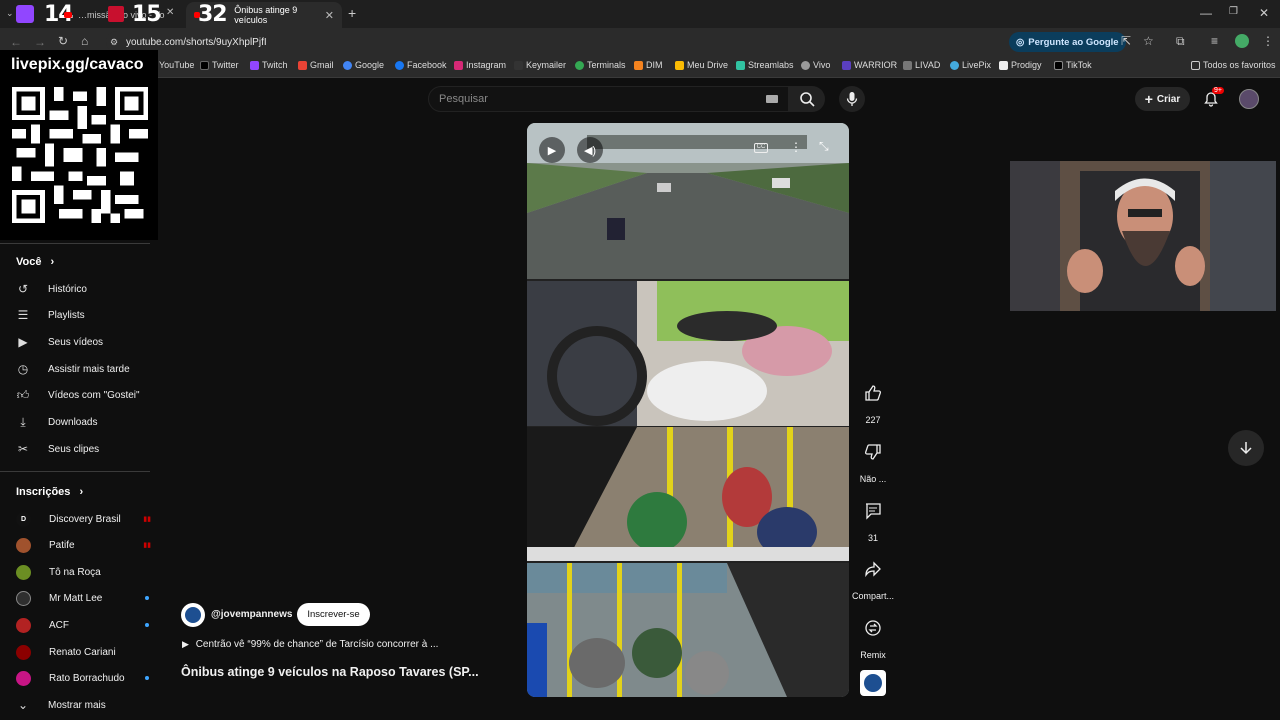 This screenshot has width=1280, height=720. I want to click on chevron-down-icon: ⌄, so click(23, 705).